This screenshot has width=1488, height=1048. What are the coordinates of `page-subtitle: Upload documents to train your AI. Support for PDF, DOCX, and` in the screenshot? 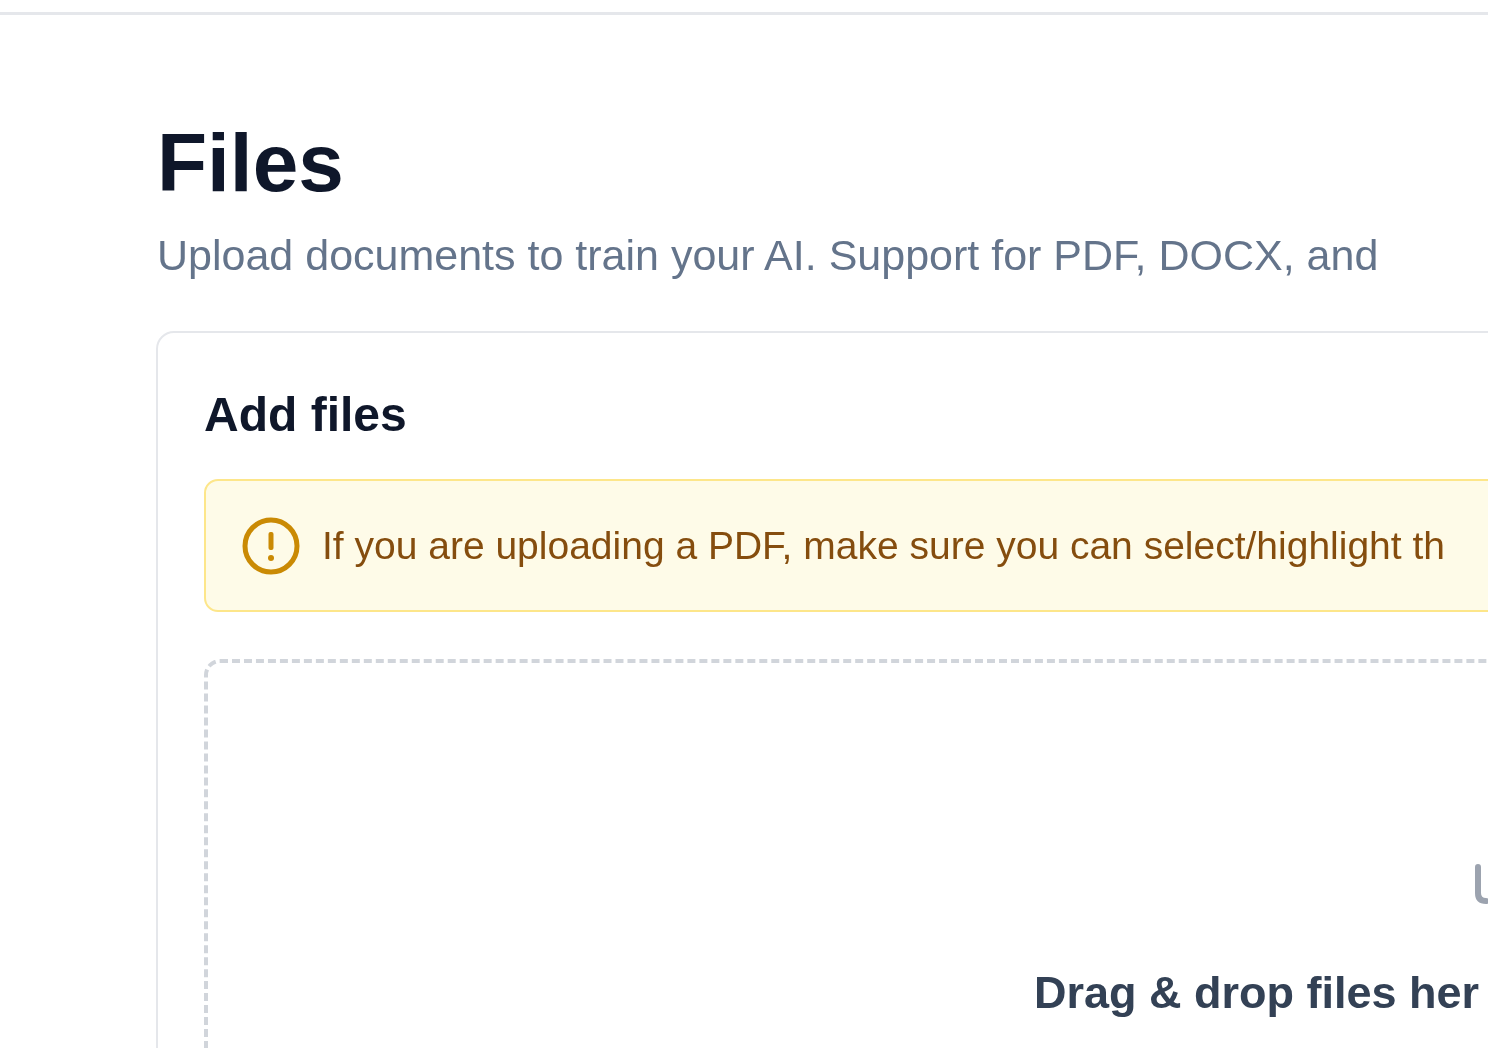 It's located at (768, 255).